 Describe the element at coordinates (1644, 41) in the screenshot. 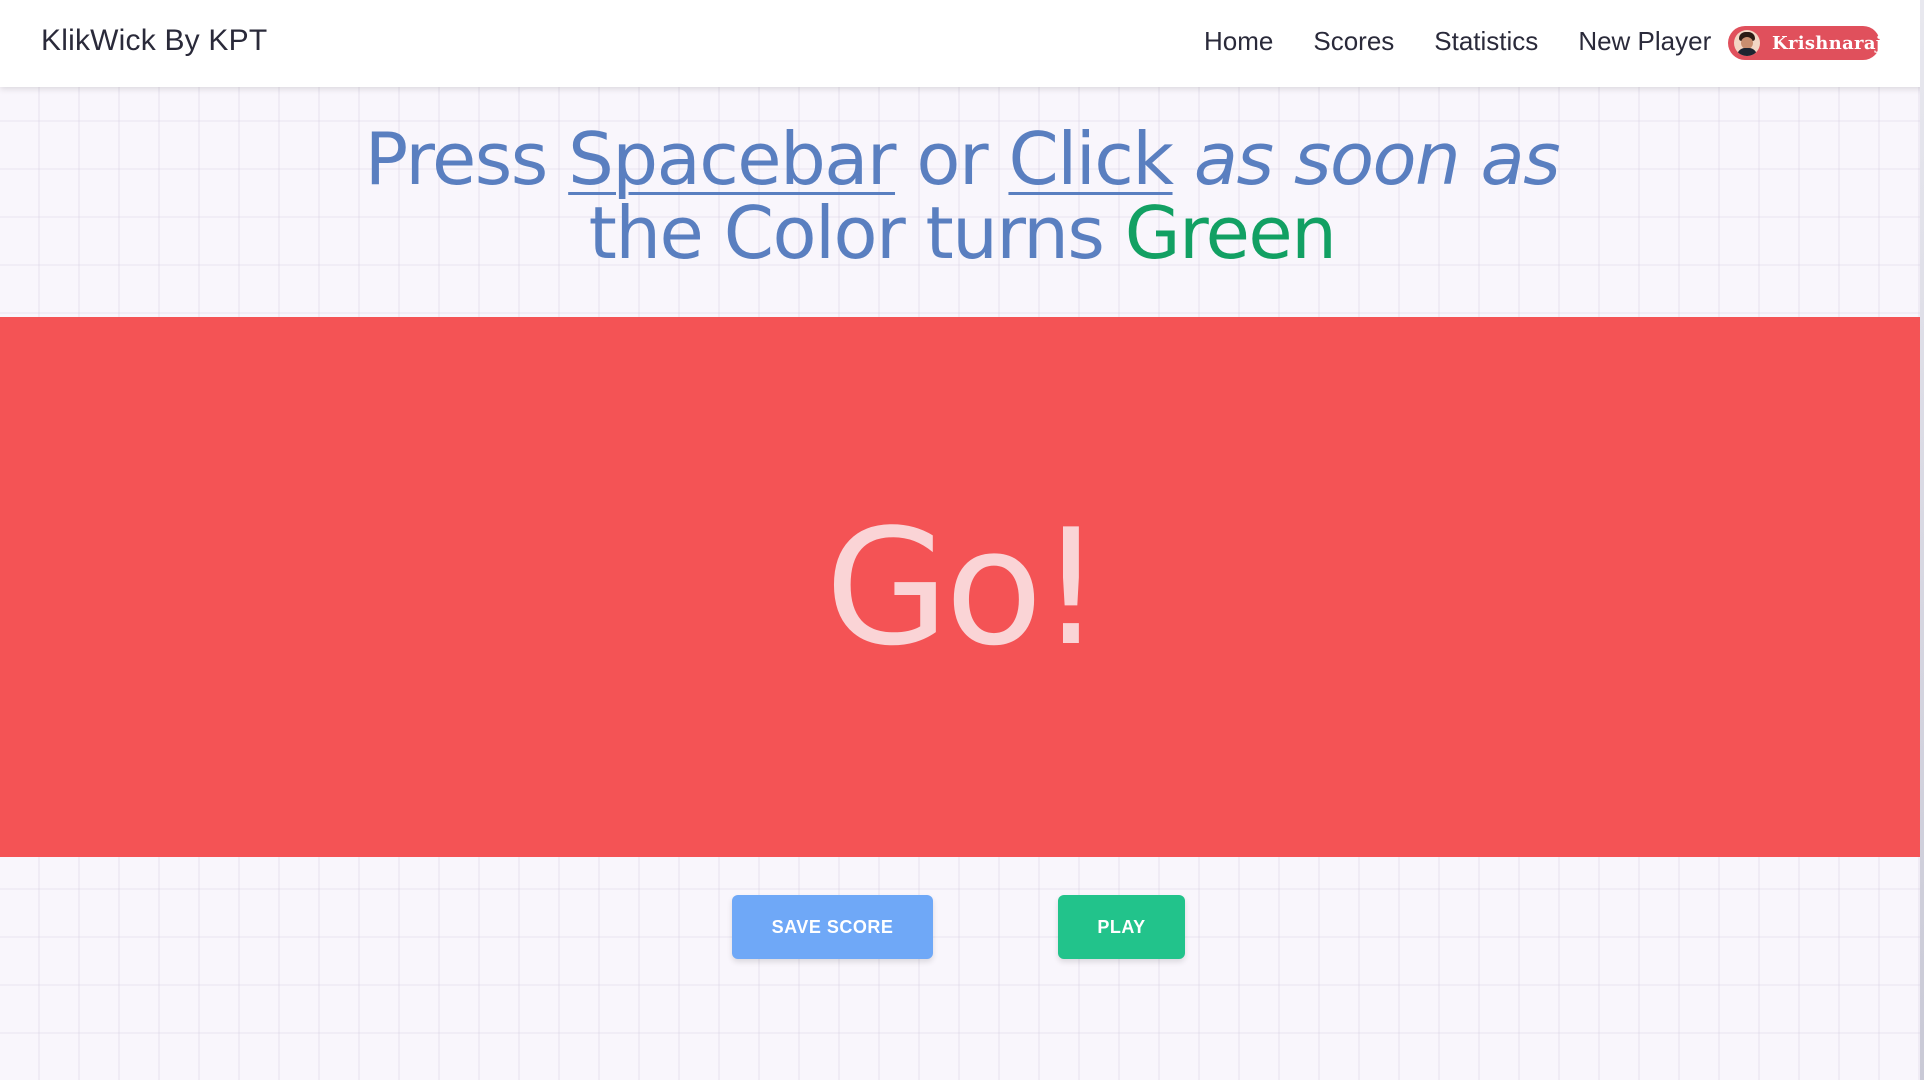

I see `nav-link-new-player: New Player` at that location.